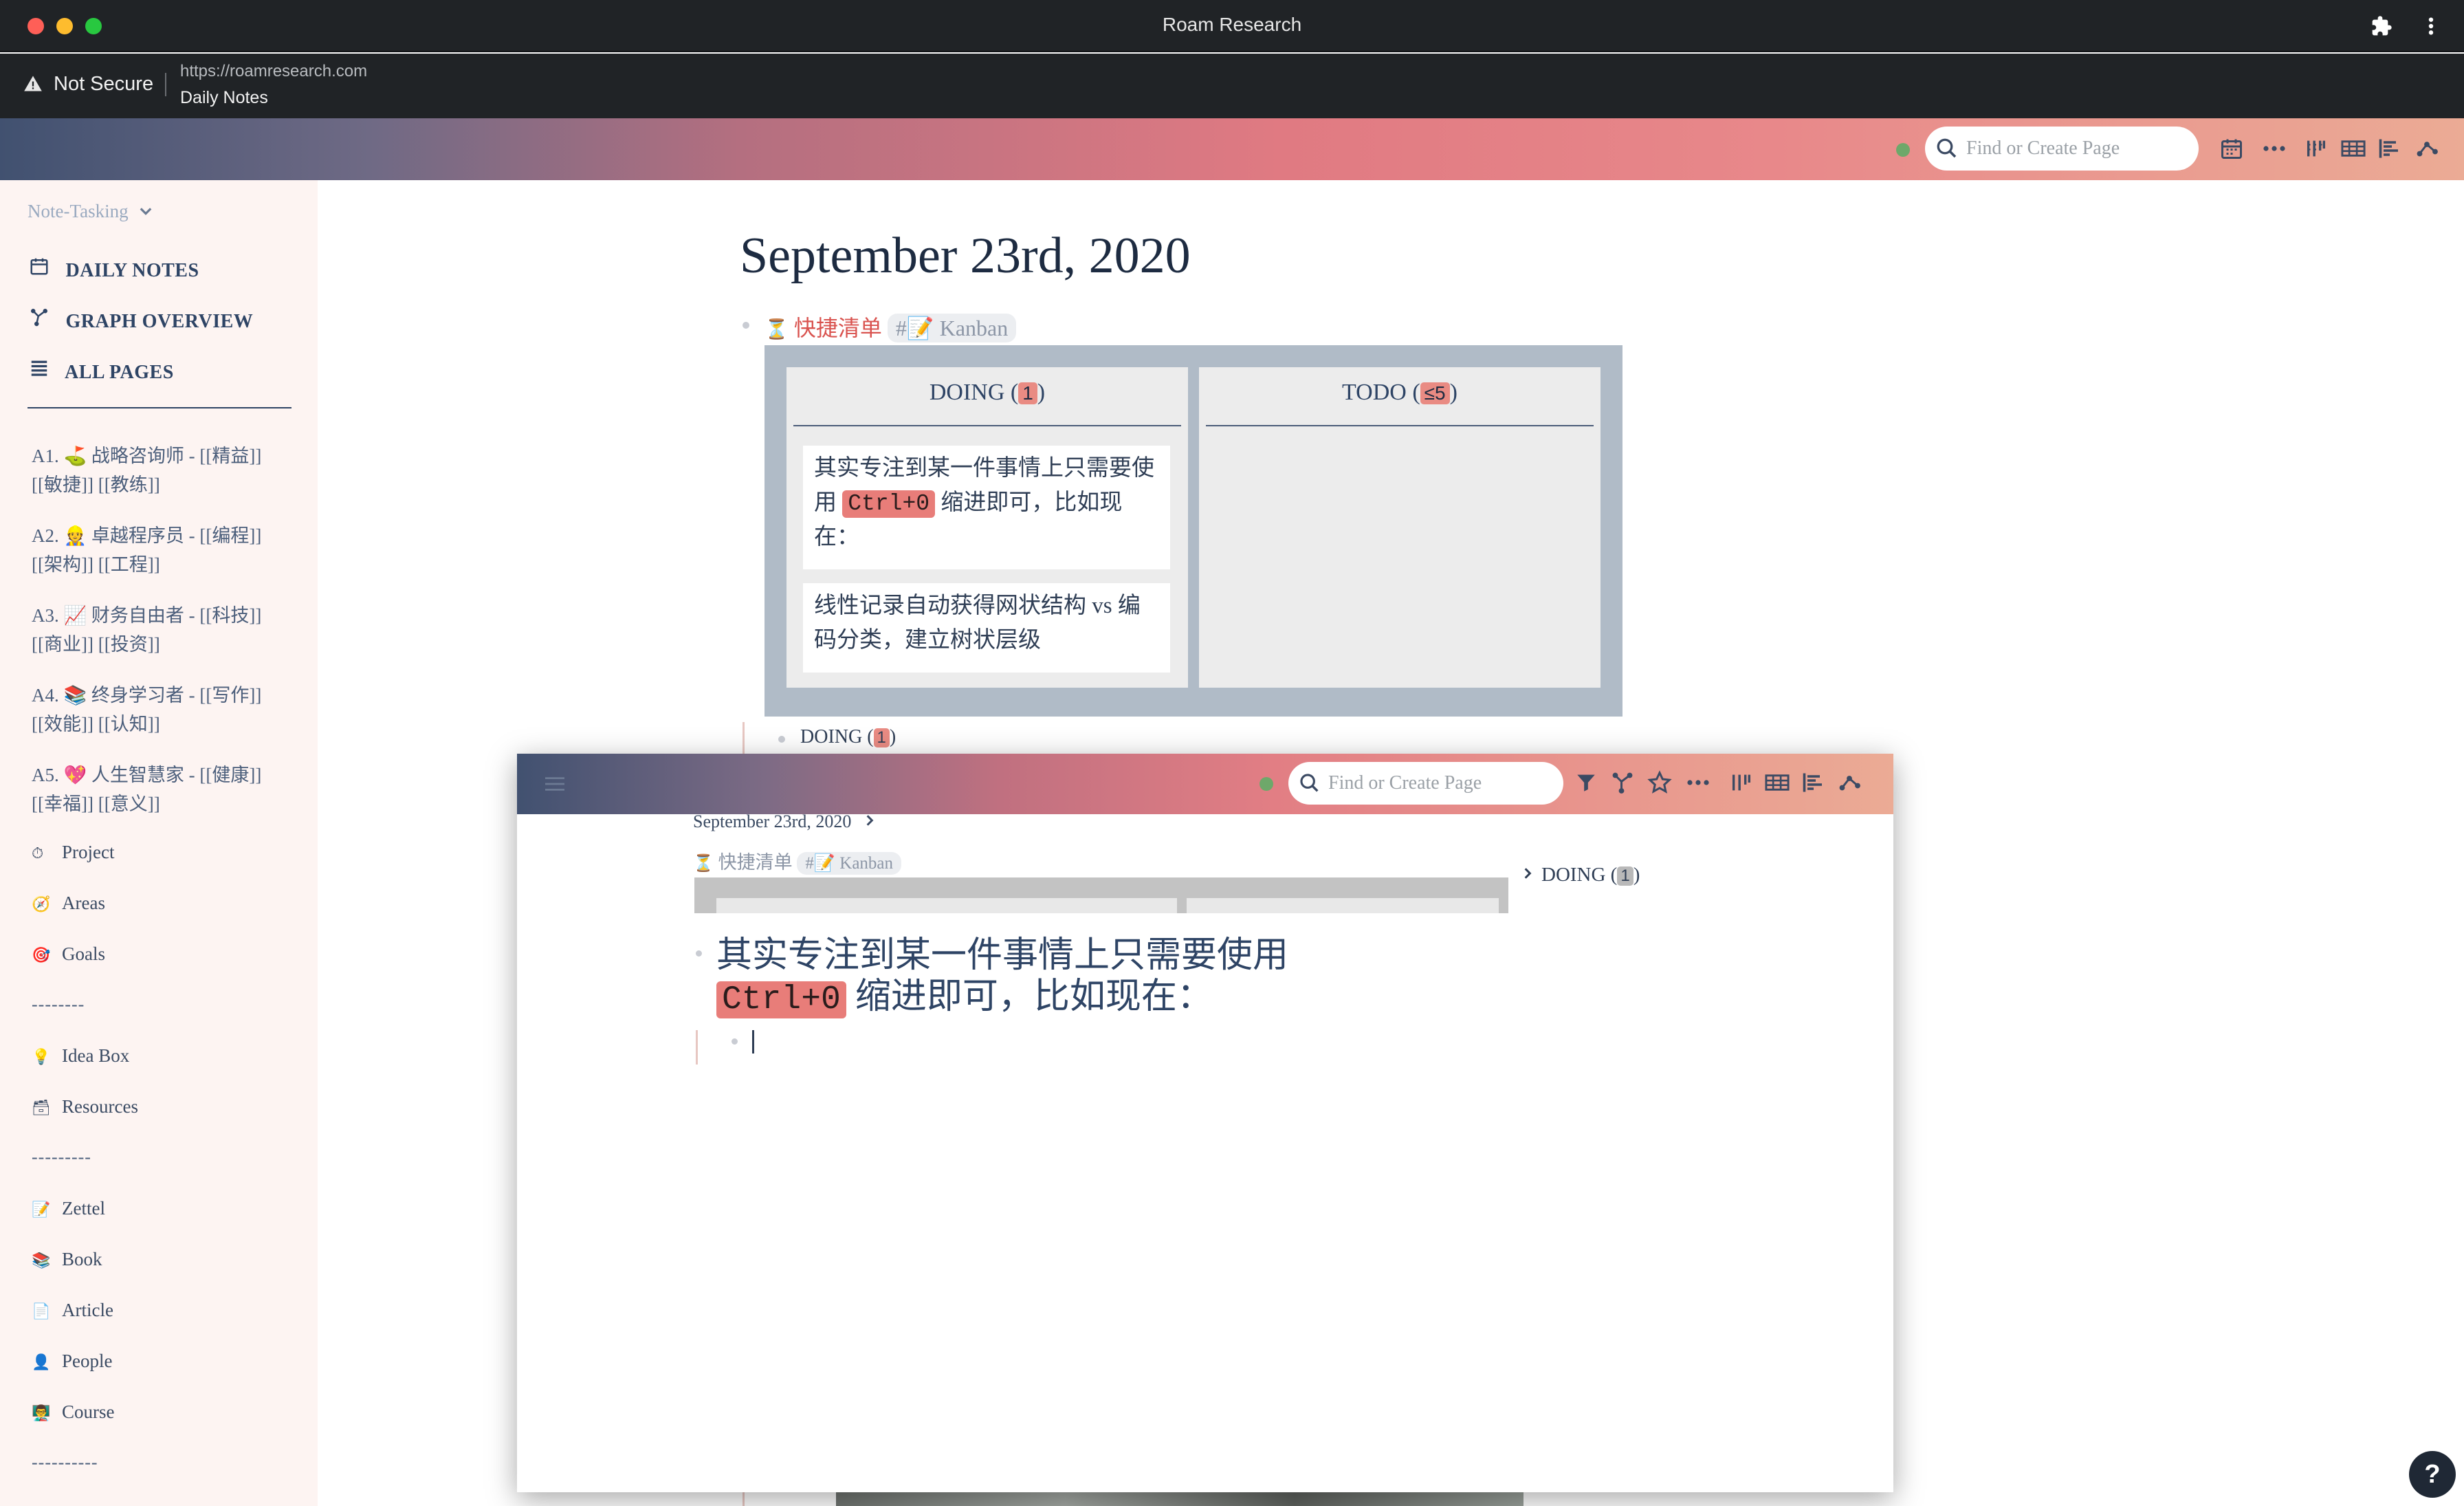 The image size is (2464, 1506). Describe the element at coordinates (753, 1042) in the screenshot. I see `text-cursor` at that location.